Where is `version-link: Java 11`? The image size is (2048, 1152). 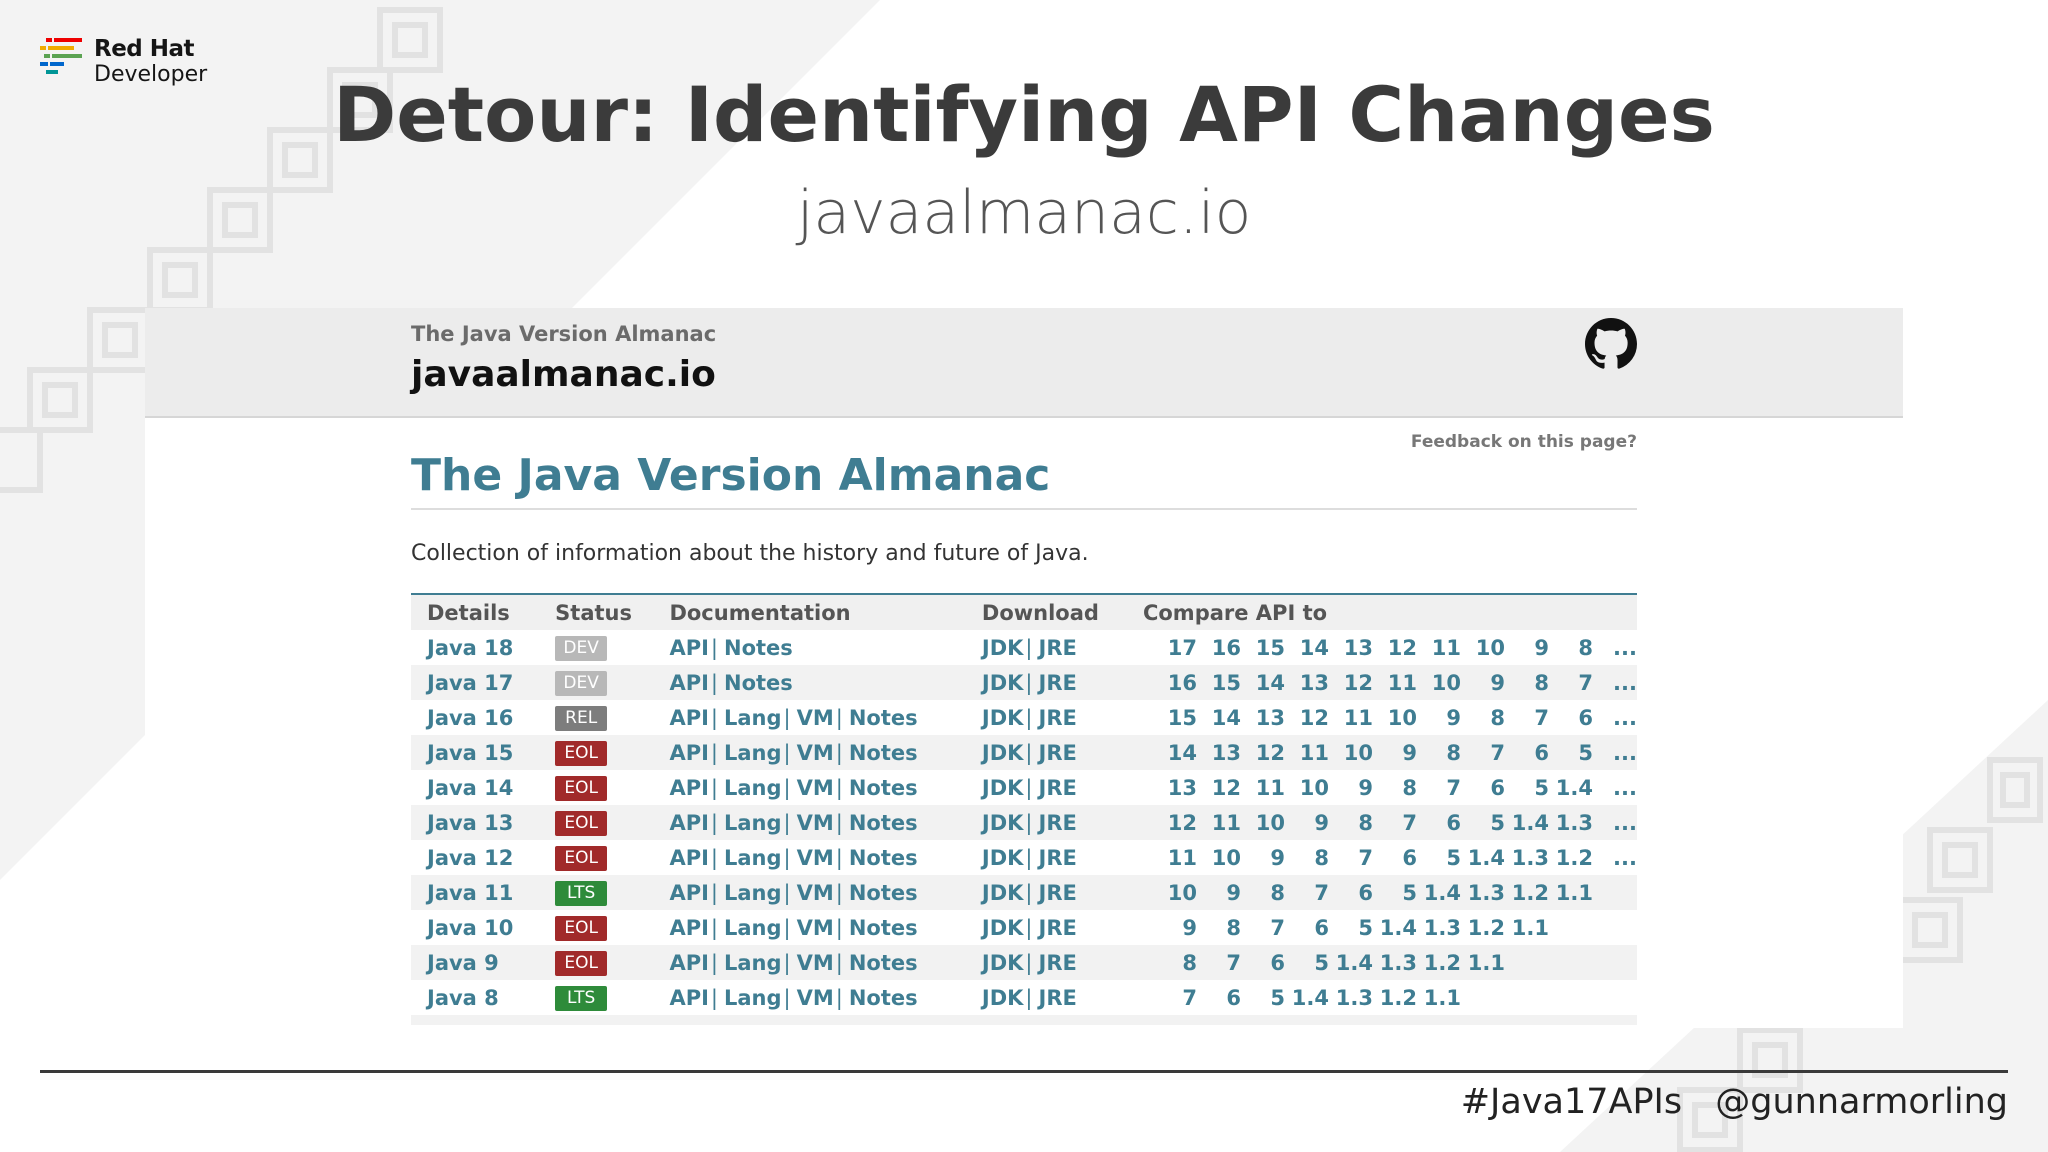 version-link: Java 11 is located at coordinates (470, 893).